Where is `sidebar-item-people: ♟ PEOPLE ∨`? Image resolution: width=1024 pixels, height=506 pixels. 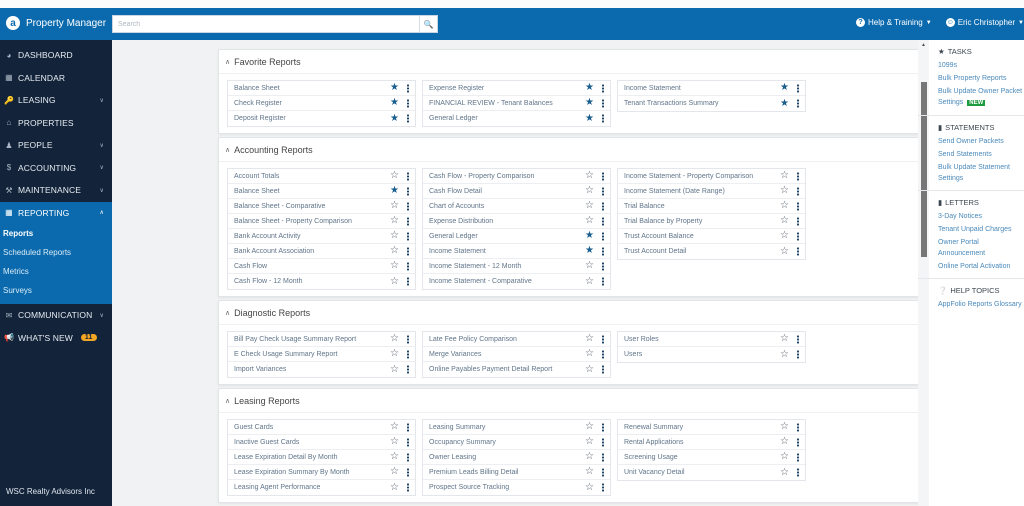 sidebar-item-people: ♟ PEOPLE ∨ is located at coordinates (56, 145).